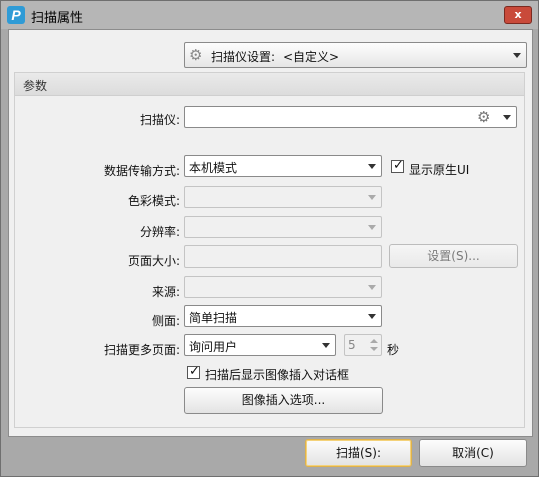 The image size is (539, 477). Describe the element at coordinates (260, 345) in the screenshot. I see `scan-more-select: 询问用户` at that location.